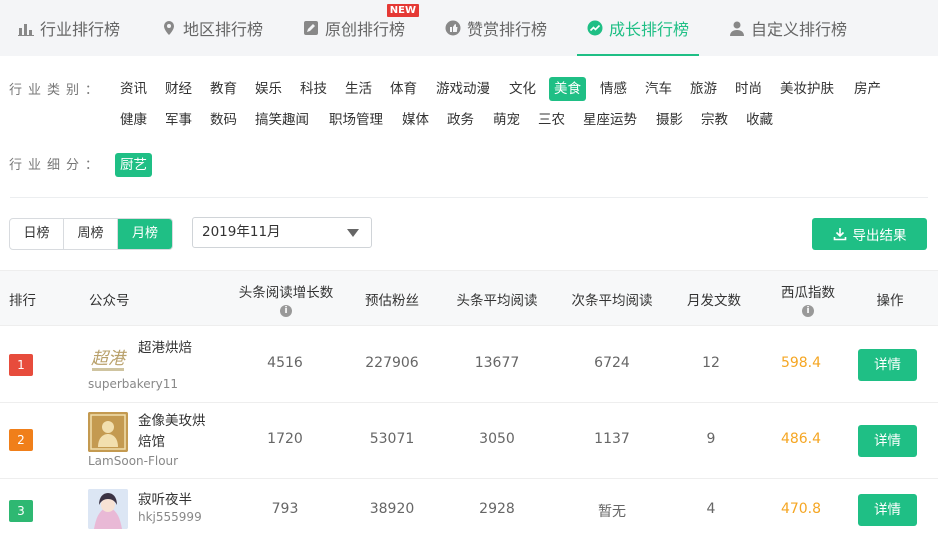 This screenshot has height=555, width=938. Describe the element at coordinates (282, 232) in the screenshot. I see `month-select: 2019年11月` at that location.